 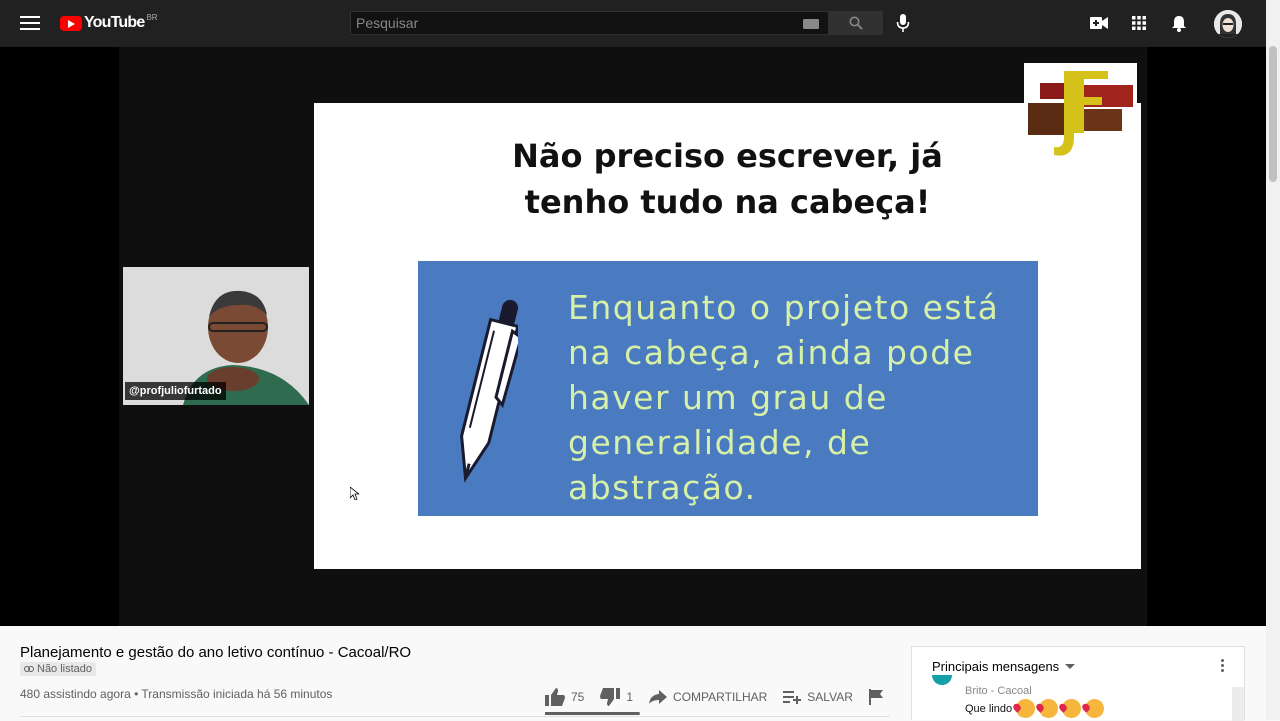 What do you see at coordinates (996, 666) in the screenshot?
I see `chat-mode-label: Principais mensagens` at bounding box center [996, 666].